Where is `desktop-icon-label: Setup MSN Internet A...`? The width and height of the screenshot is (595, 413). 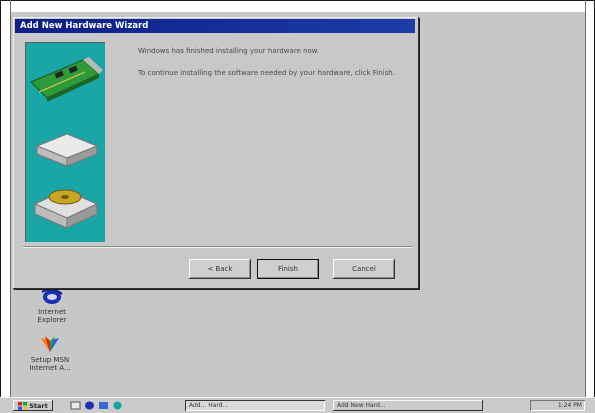
desktop-icon-label: Setup MSN Internet A... is located at coordinates (50, 364).